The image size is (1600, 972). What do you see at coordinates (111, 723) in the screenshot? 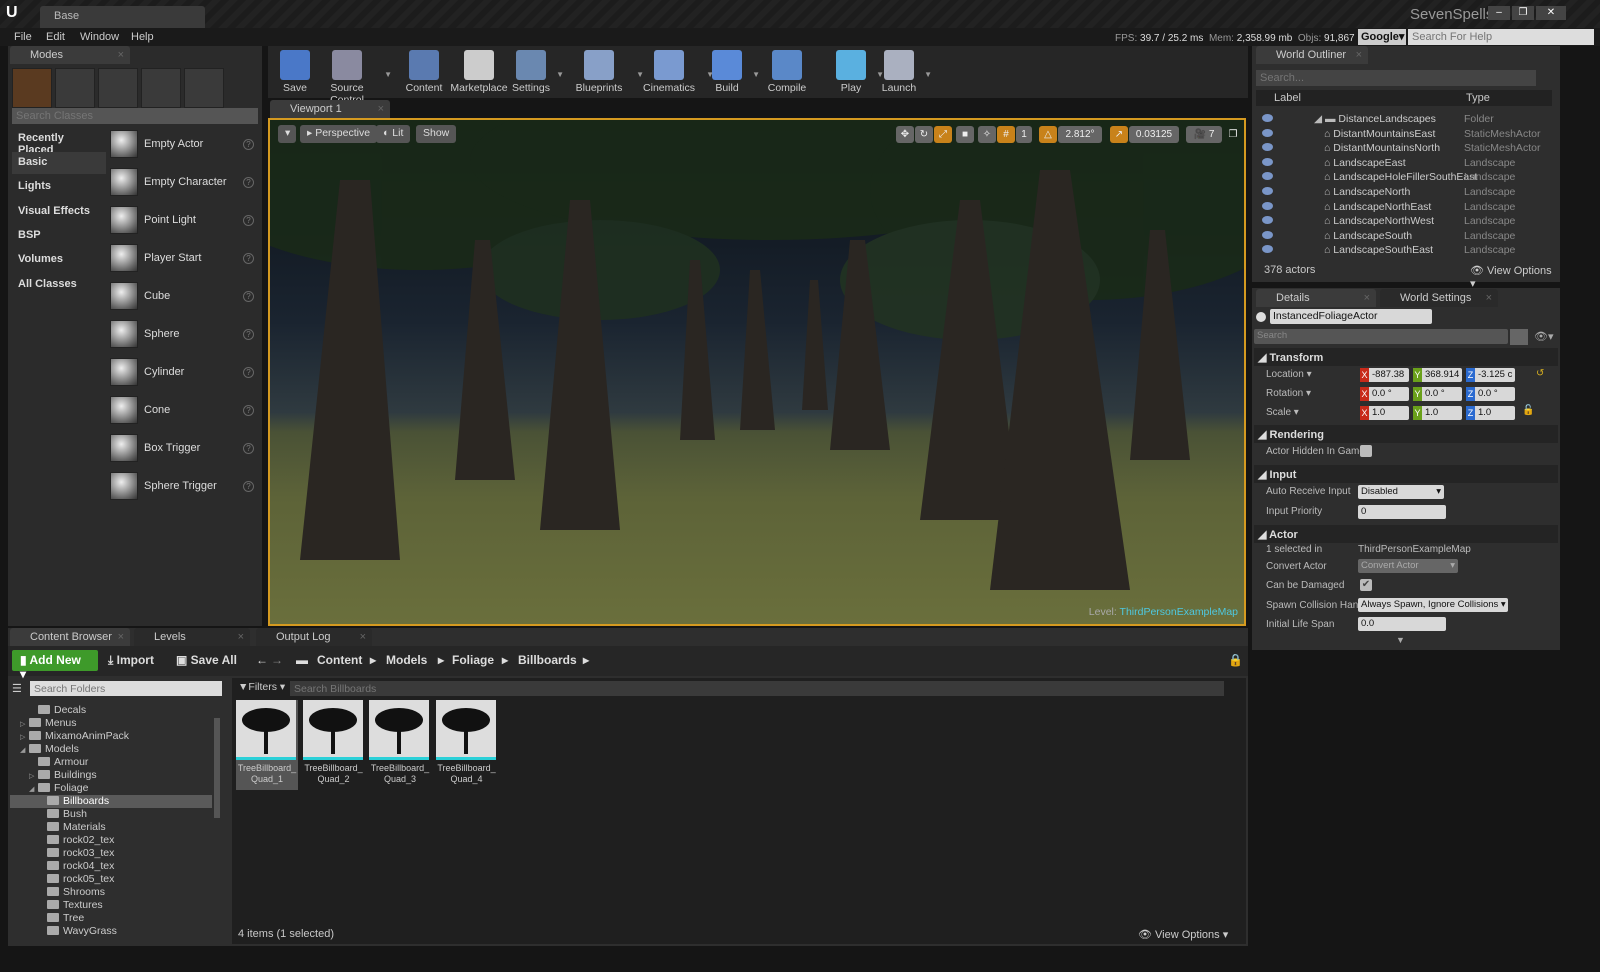
I see `folder-item: ▷ Menus` at bounding box center [111, 723].